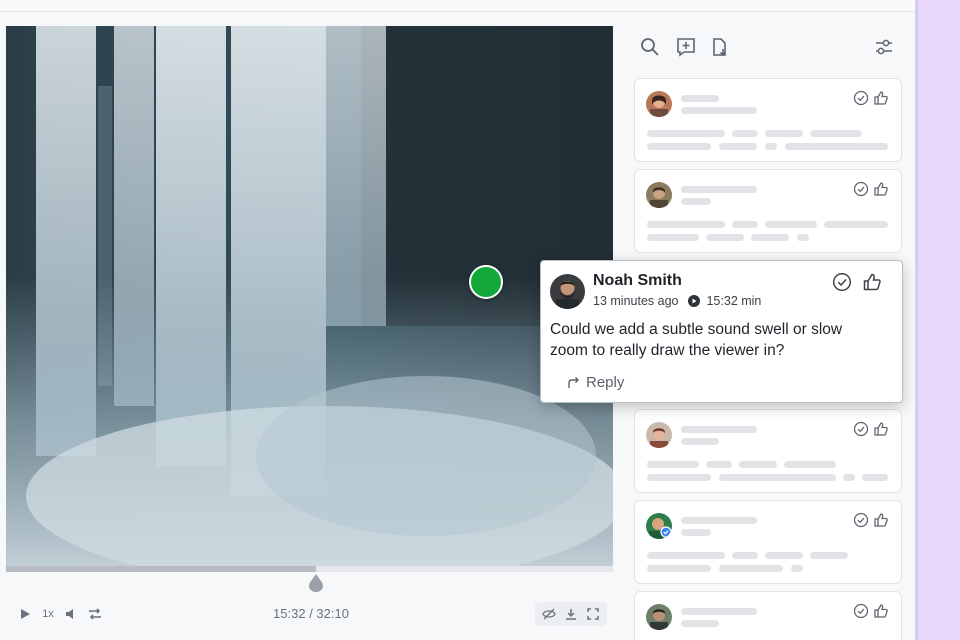 The width and height of the screenshot is (960, 640). What do you see at coordinates (694, 301) in the screenshot?
I see `play-timestamp-icon` at bounding box center [694, 301].